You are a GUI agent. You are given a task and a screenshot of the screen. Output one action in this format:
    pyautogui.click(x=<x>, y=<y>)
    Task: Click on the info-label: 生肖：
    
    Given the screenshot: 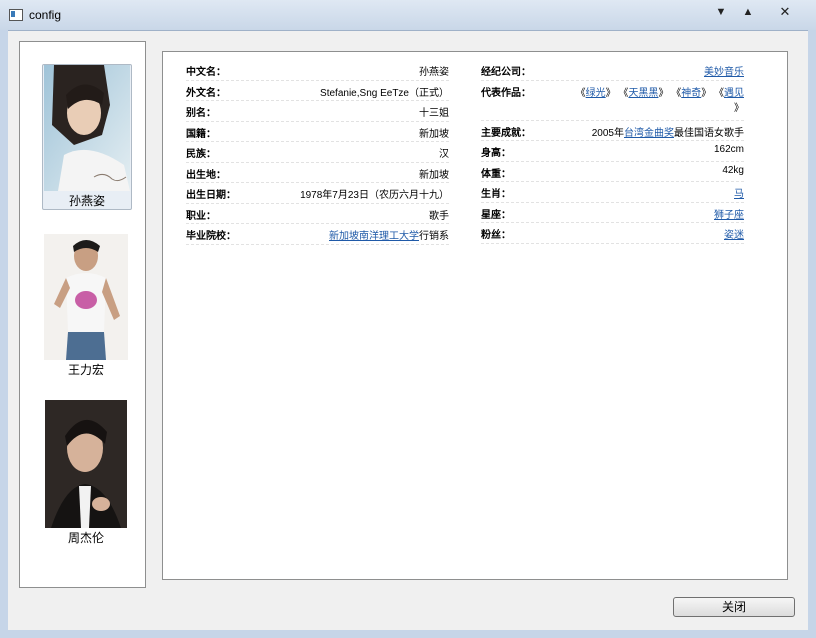 What is the action you would take?
    pyautogui.click(x=496, y=194)
    